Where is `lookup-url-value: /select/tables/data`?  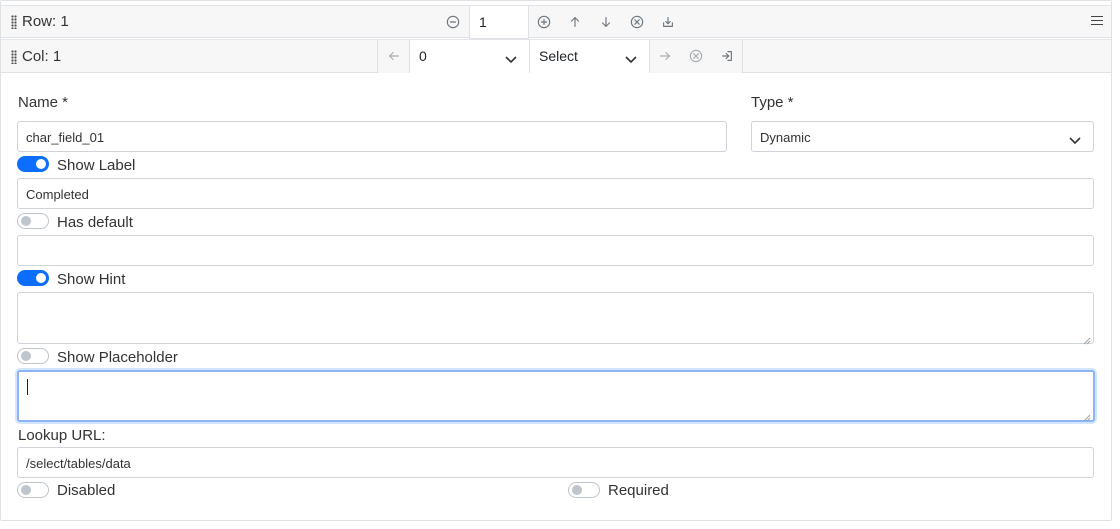
lookup-url-value: /select/tables/data is located at coordinates (78, 463).